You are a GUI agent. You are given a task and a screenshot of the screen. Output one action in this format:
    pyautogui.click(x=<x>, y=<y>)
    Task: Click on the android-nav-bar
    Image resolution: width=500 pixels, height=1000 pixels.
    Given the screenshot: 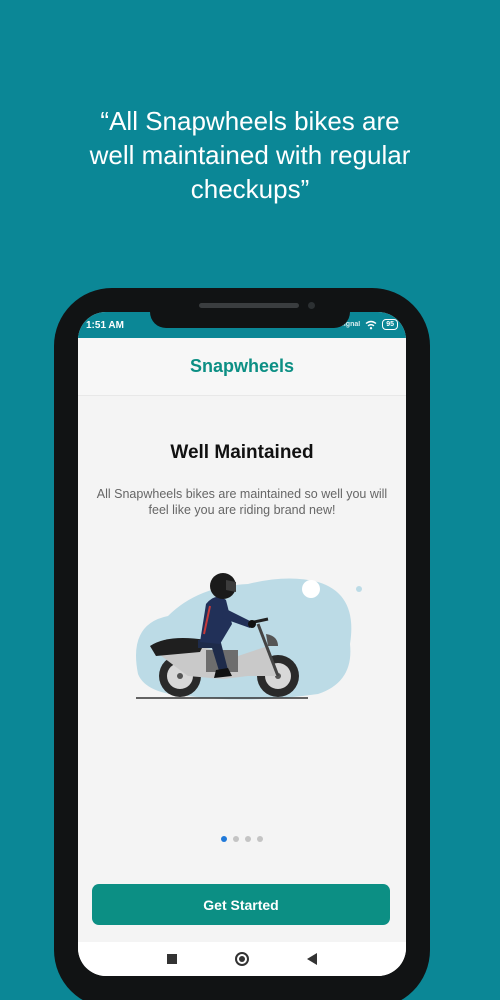 What is the action you would take?
    pyautogui.click(x=242, y=959)
    